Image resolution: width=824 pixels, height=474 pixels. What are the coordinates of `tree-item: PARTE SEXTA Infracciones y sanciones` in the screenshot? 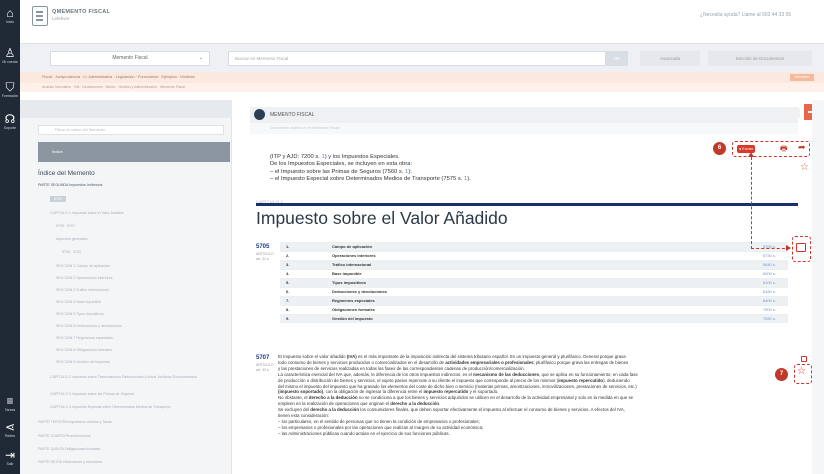 It's located at (70, 462).